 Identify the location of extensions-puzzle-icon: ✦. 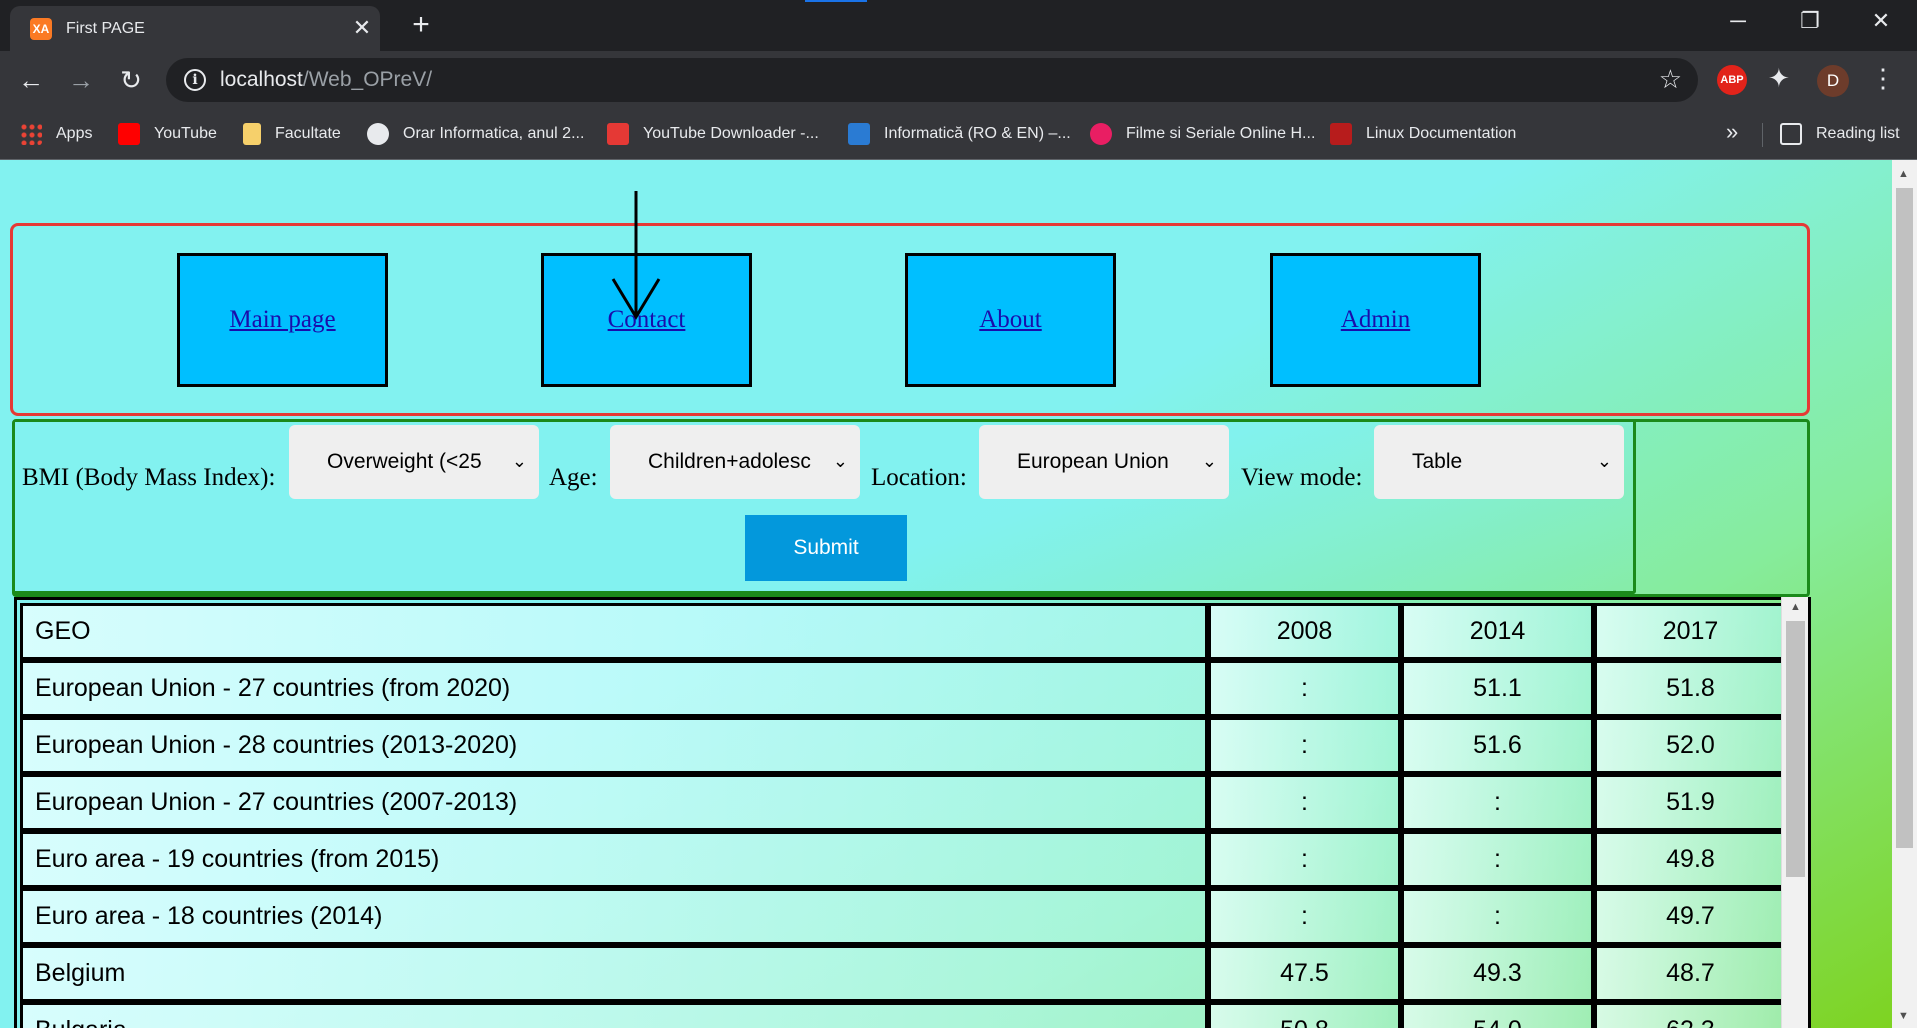
(1779, 78).